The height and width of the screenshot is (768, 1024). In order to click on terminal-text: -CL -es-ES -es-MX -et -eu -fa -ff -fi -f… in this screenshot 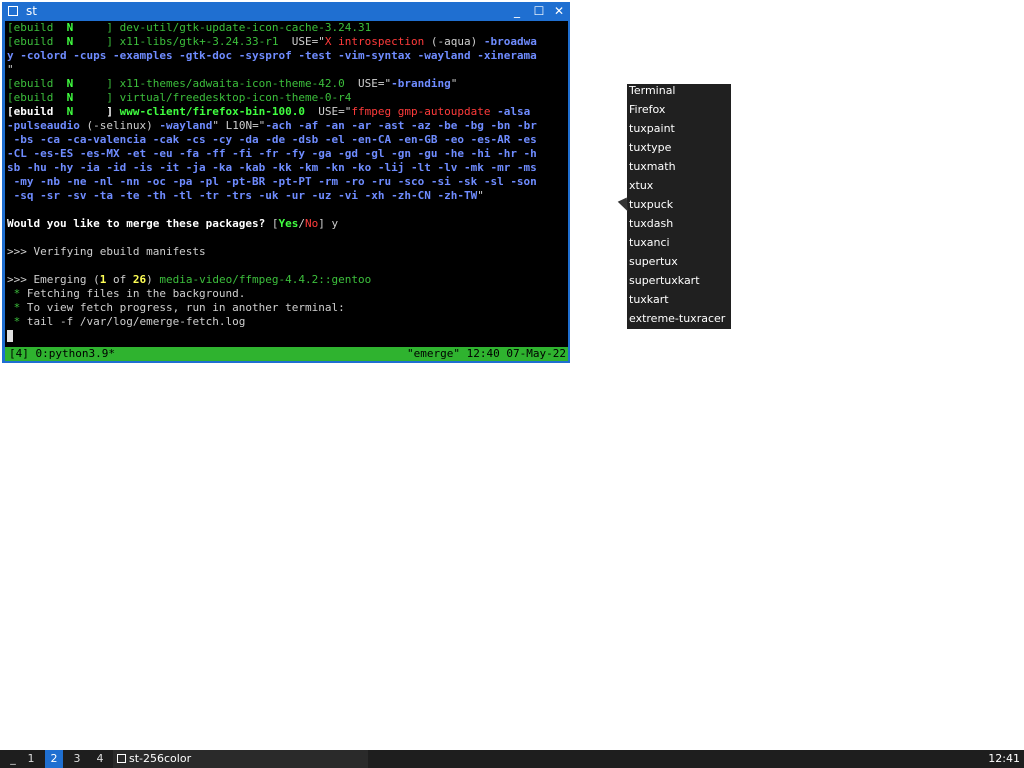, I will do `click(272, 153)`.